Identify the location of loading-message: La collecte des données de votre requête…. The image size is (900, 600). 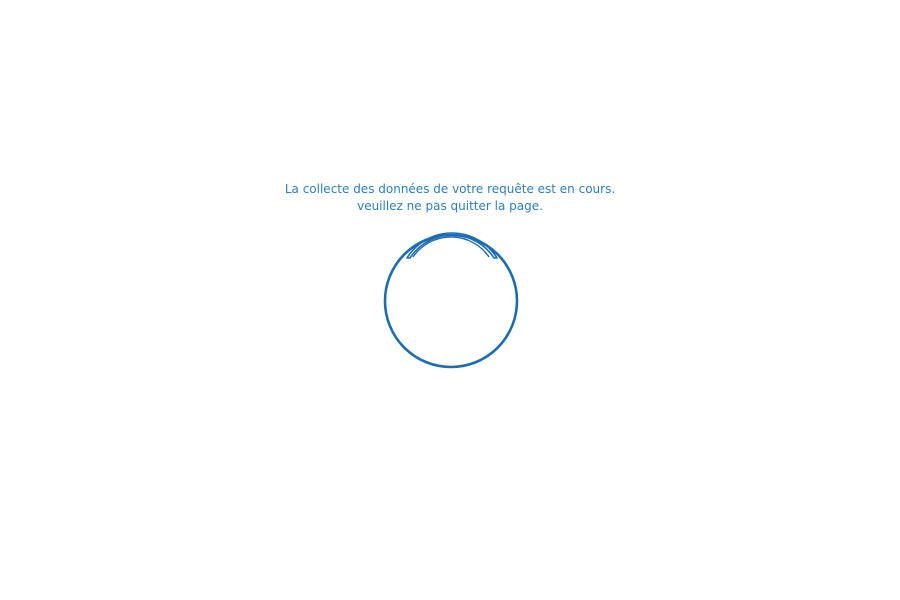
(450, 197).